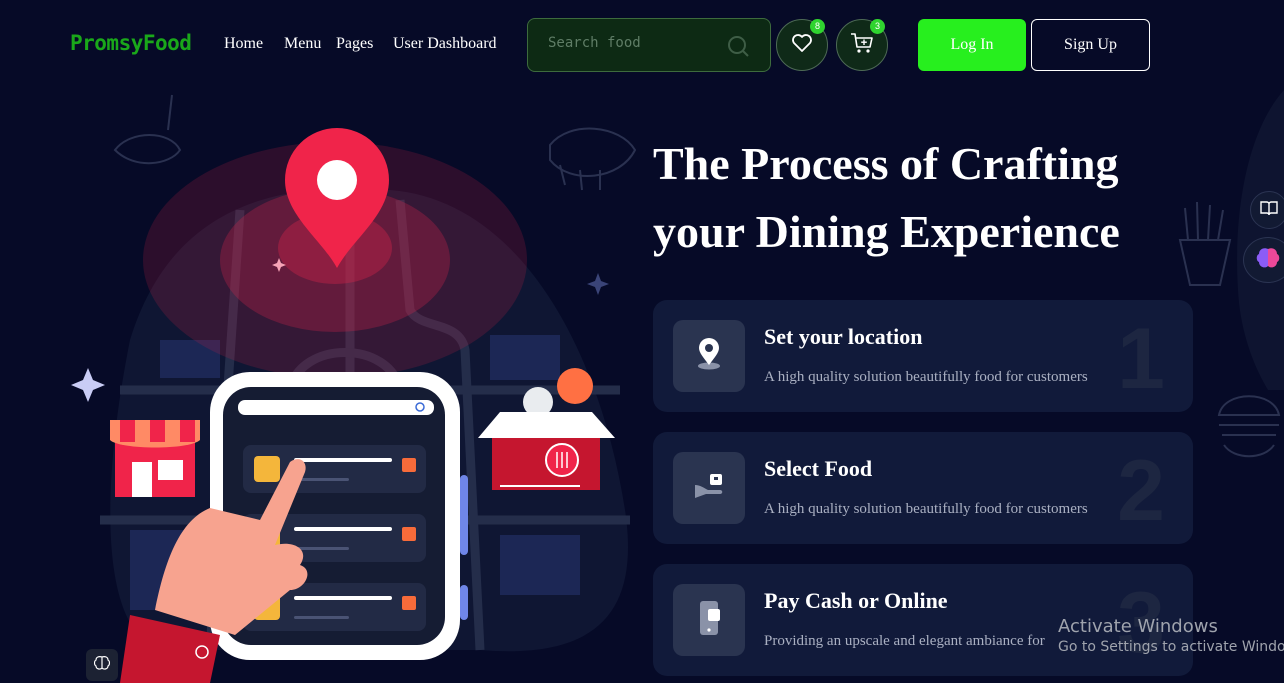 This screenshot has width=1284, height=683. Describe the element at coordinates (243, 44) in the screenshot. I see `nav-home: Home` at that location.